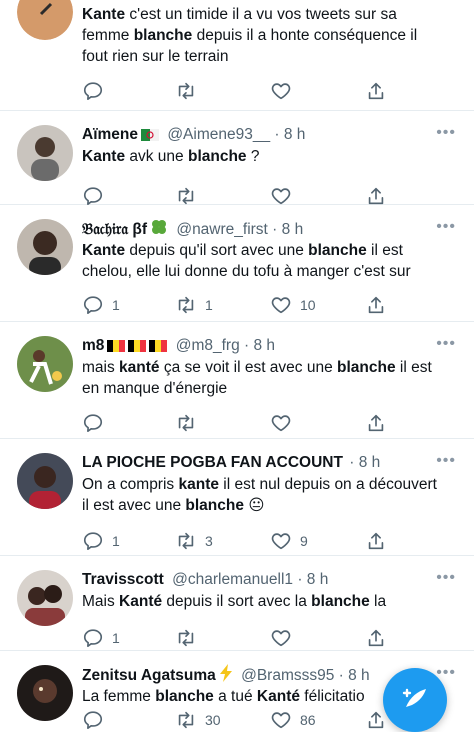 This screenshot has width=474, height=732. Describe the element at coordinates (242, 91) in the screenshot. I see `tweet-actions` at that location.